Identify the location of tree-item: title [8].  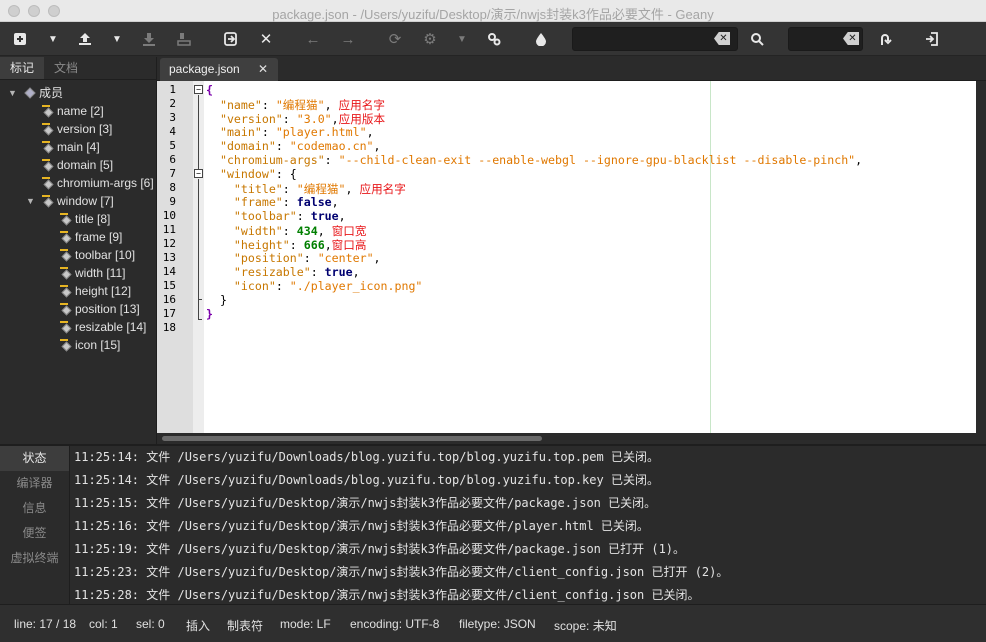
(78, 219).